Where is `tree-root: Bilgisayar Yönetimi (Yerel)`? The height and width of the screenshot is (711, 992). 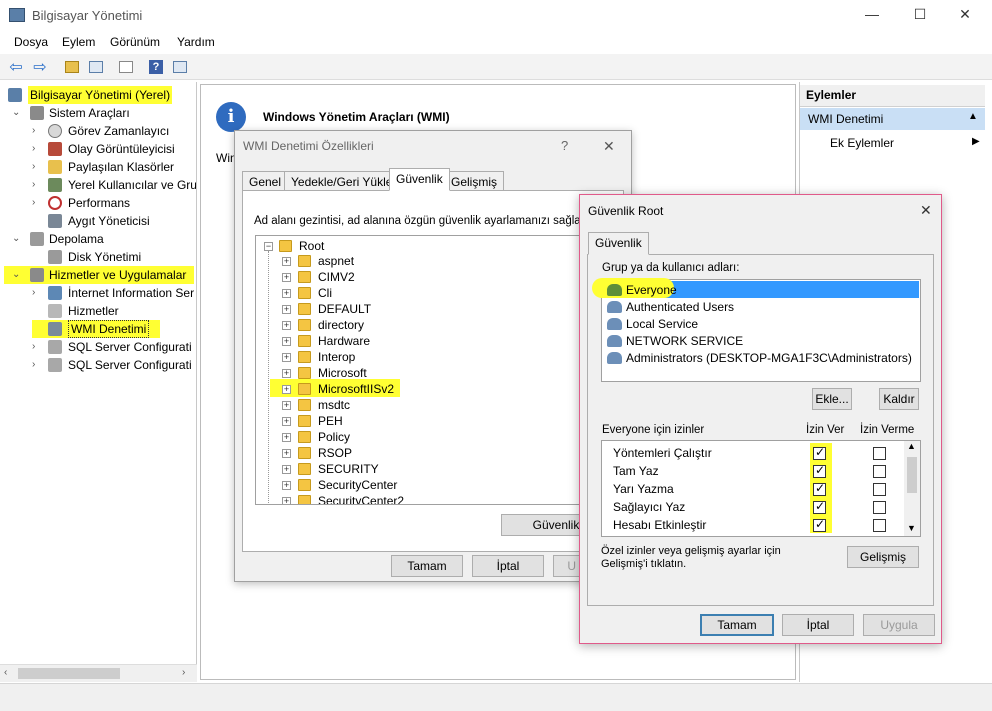
tree-root: Bilgisayar Yönetimi (Yerel) is located at coordinates (89, 95).